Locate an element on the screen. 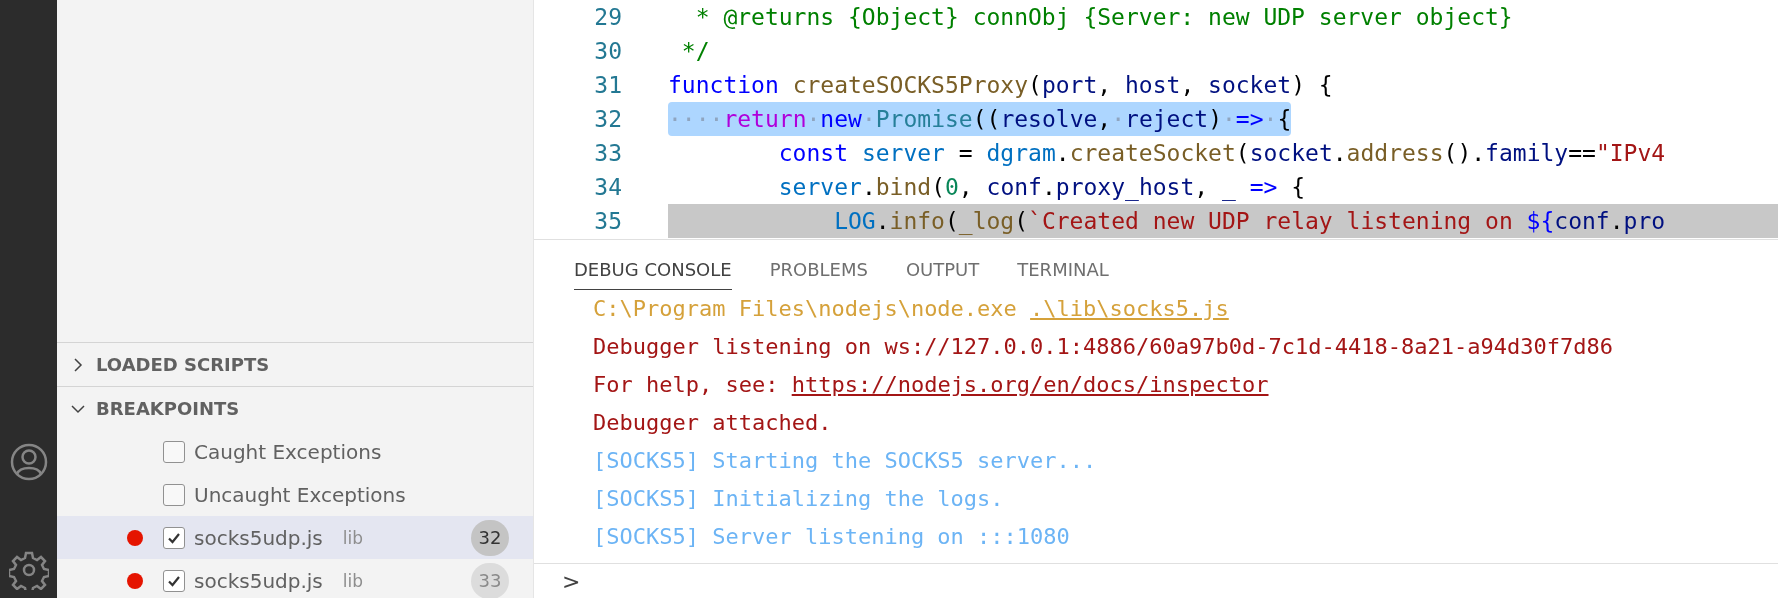  panel-tab: OUTPUT is located at coordinates (942, 270).